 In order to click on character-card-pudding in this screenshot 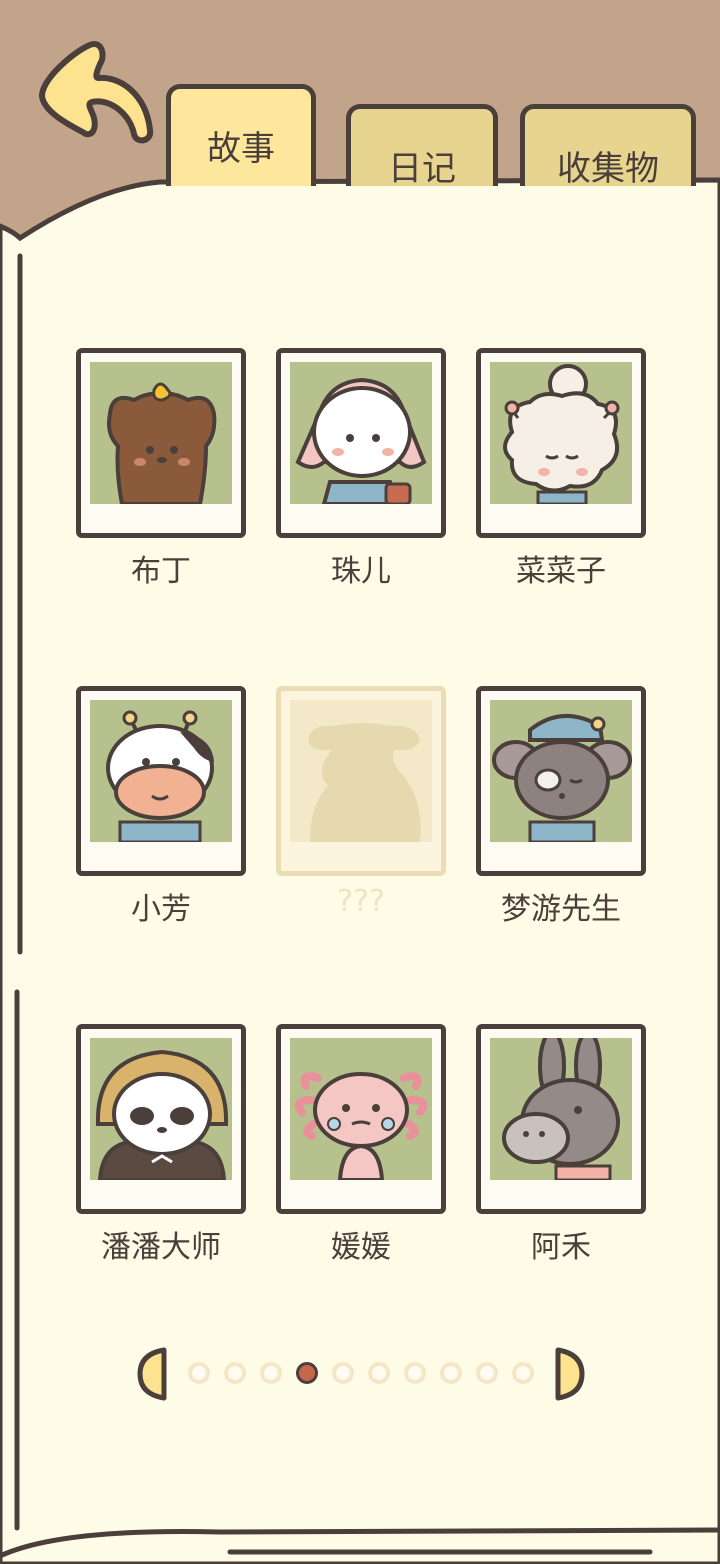, I will do `click(161, 443)`.